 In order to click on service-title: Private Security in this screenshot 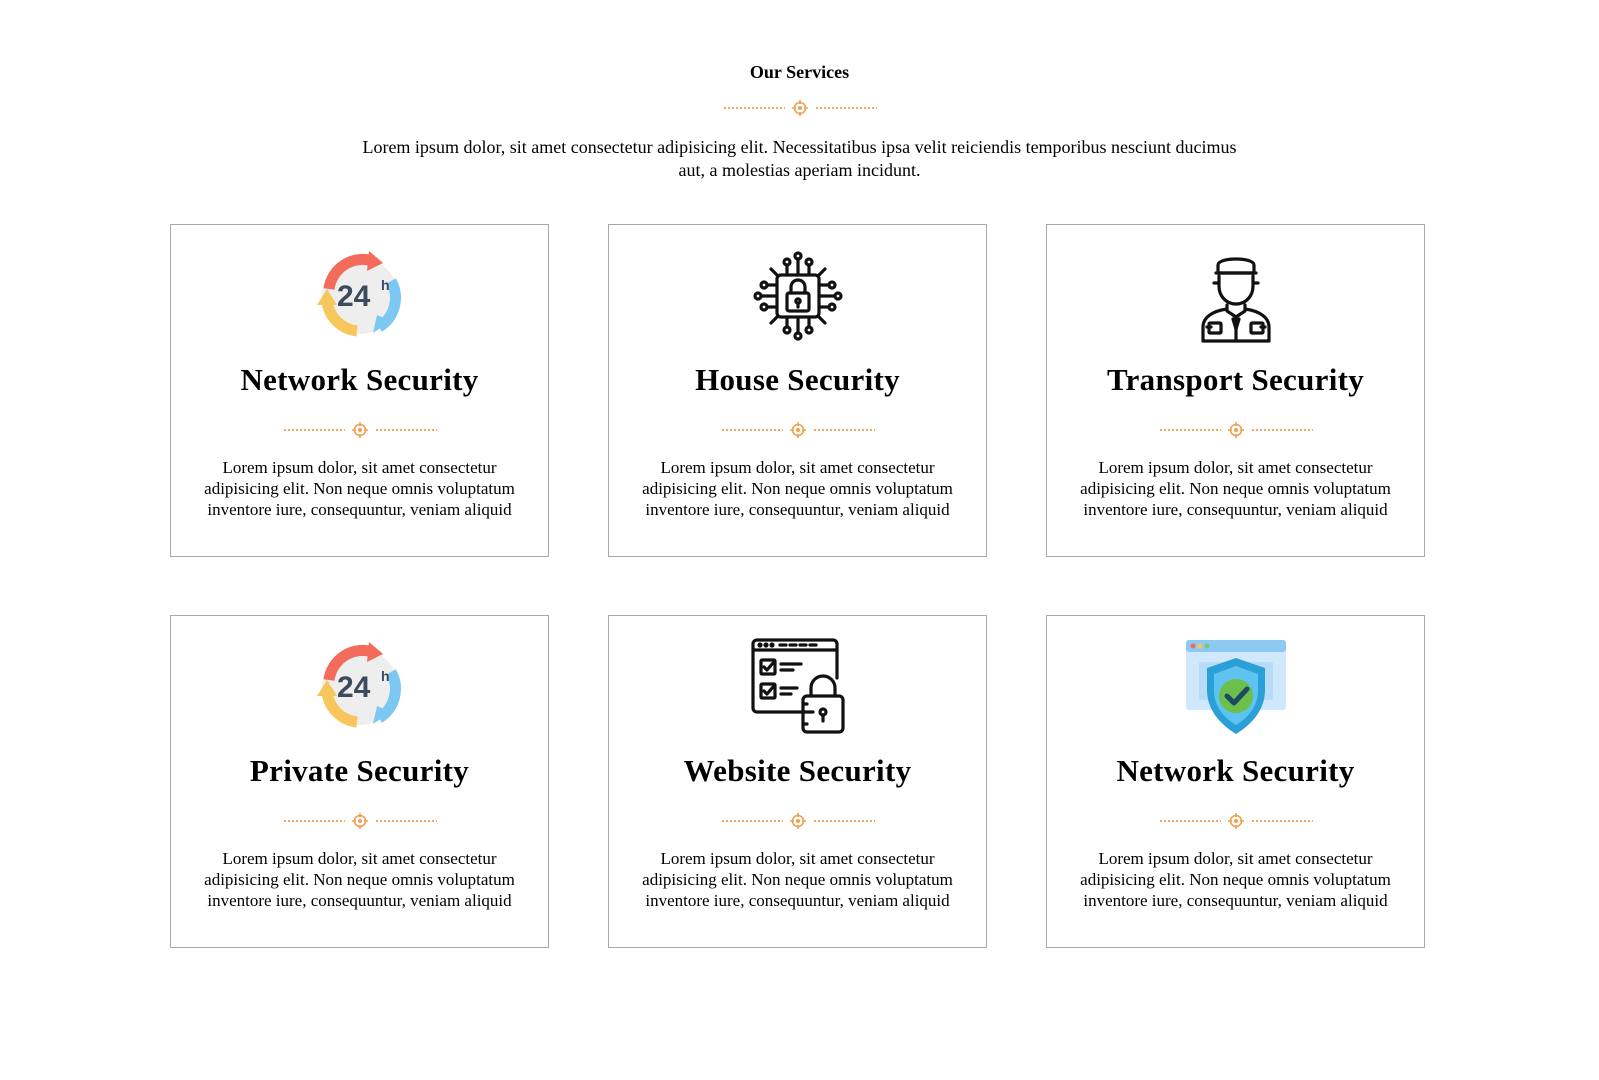, I will do `click(359, 770)`.